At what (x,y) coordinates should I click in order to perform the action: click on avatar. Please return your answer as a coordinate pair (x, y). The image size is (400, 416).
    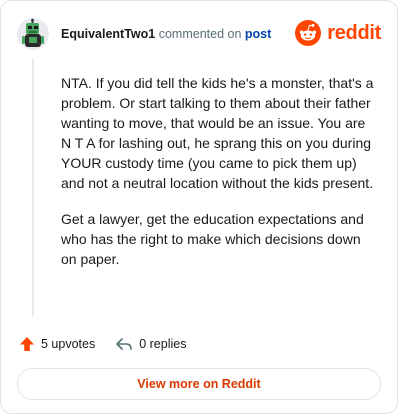
    Looking at the image, I should click on (33, 34).